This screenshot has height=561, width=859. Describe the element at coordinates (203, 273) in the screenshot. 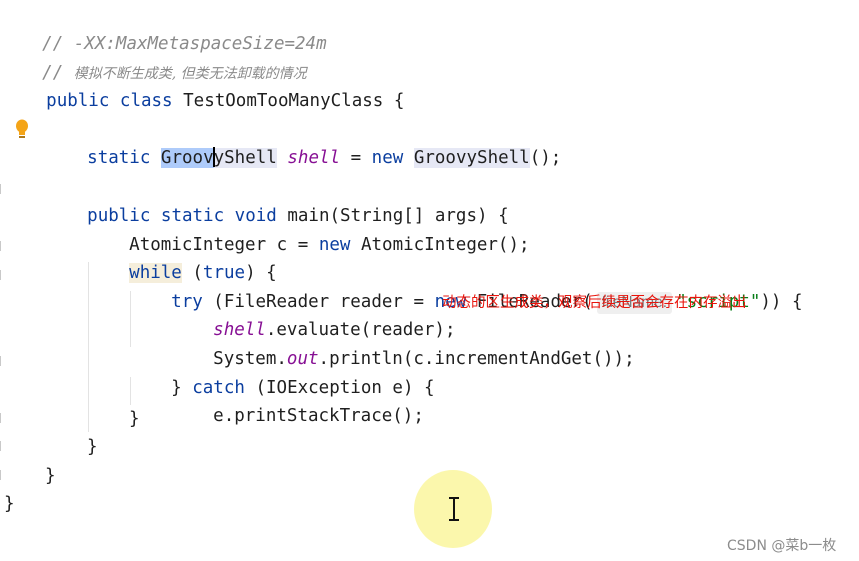

I see `while-statement: while (true) {` at that location.